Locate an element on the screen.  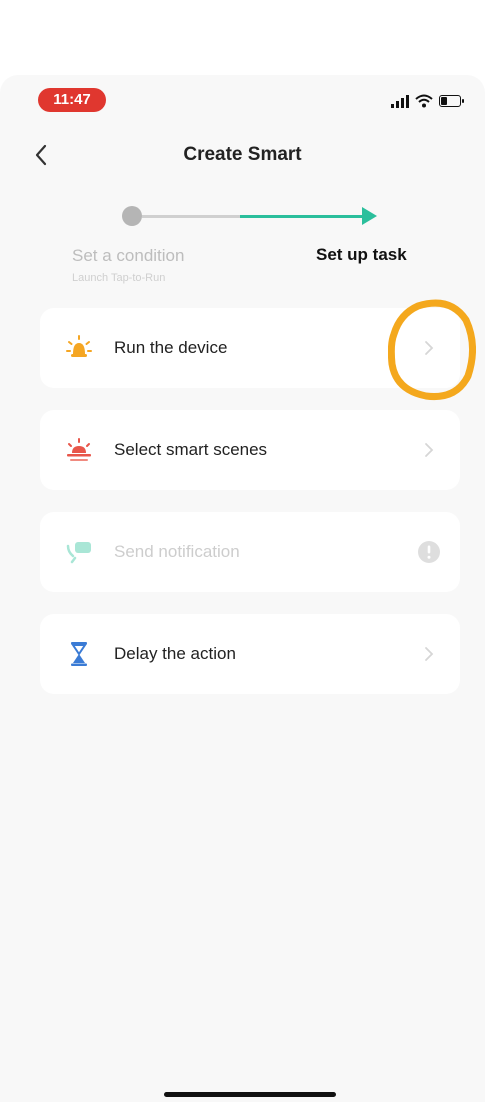
task-label: Run the device is located at coordinates (171, 347).